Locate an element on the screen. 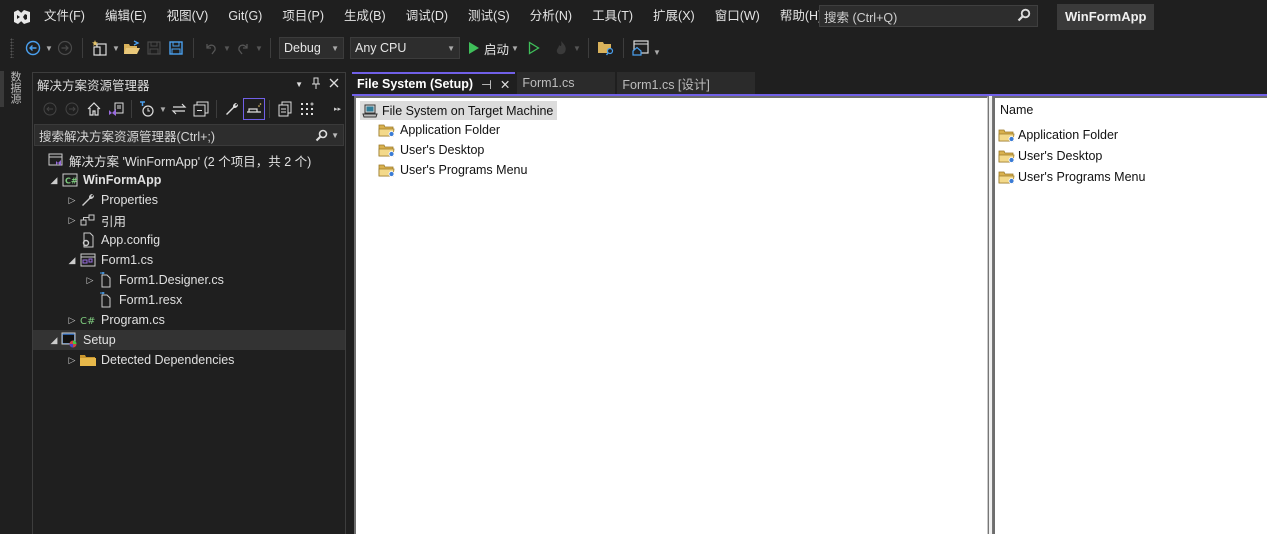  data-sources-tab: 数据源 is located at coordinates (16, 87).